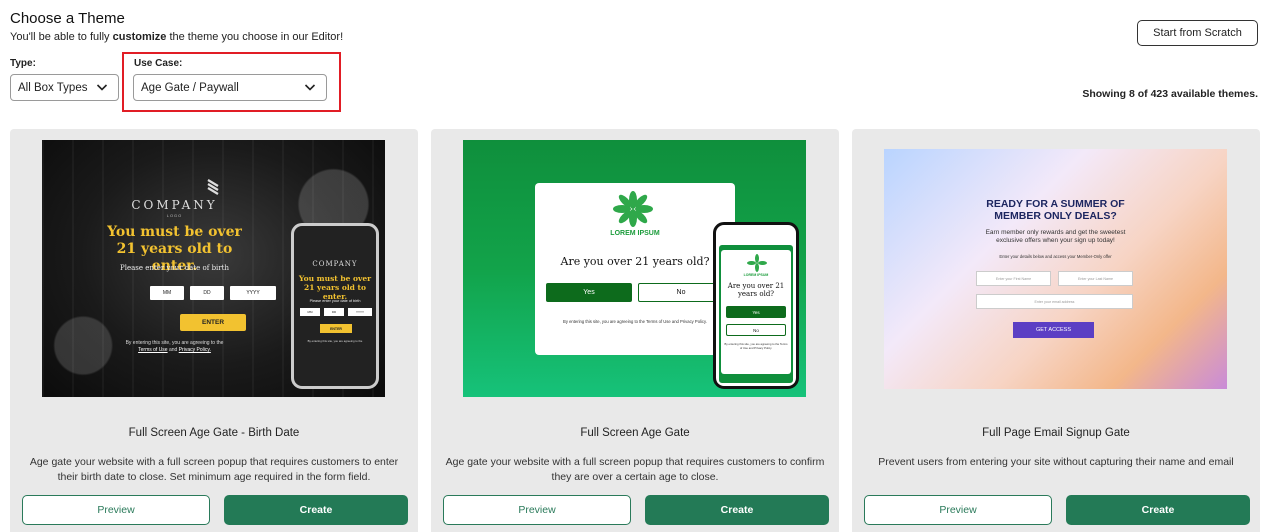  I want to click on year-select: YYYY, so click(253, 293).